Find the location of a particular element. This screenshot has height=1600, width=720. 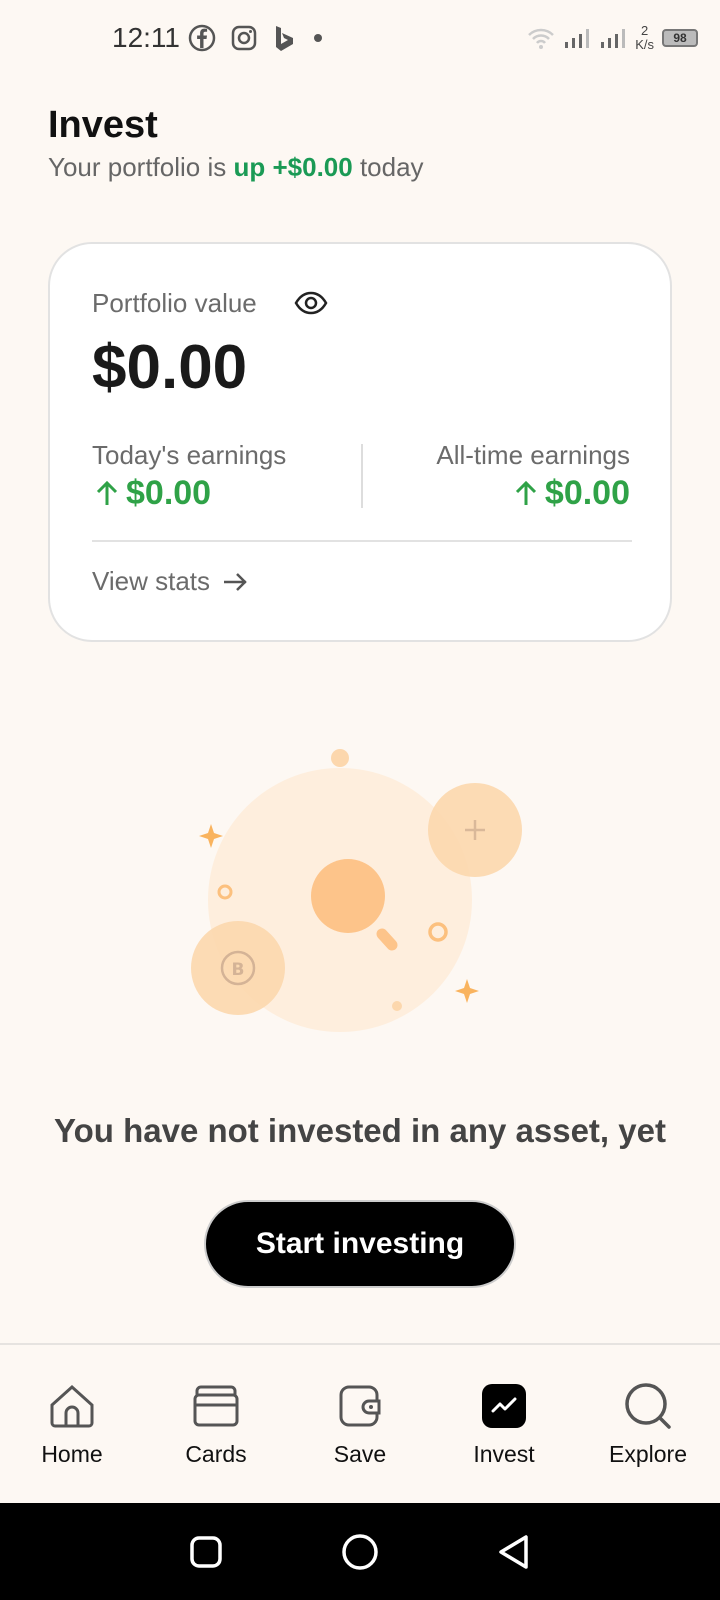

nav-item-home: Home is located at coordinates (72, 1423).